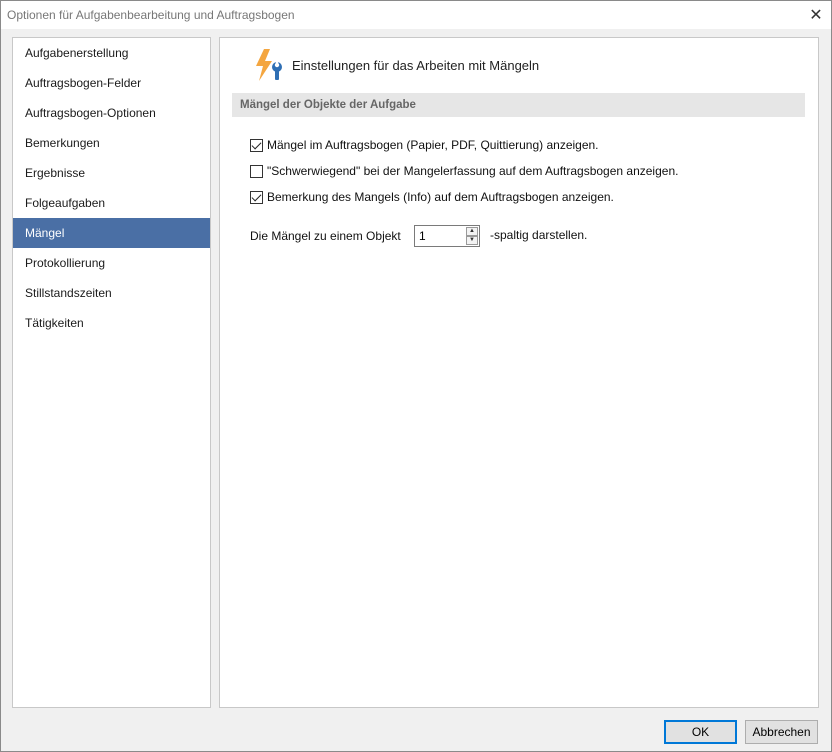 This screenshot has width=832, height=752. I want to click on ok-button-label: OK, so click(700, 732).